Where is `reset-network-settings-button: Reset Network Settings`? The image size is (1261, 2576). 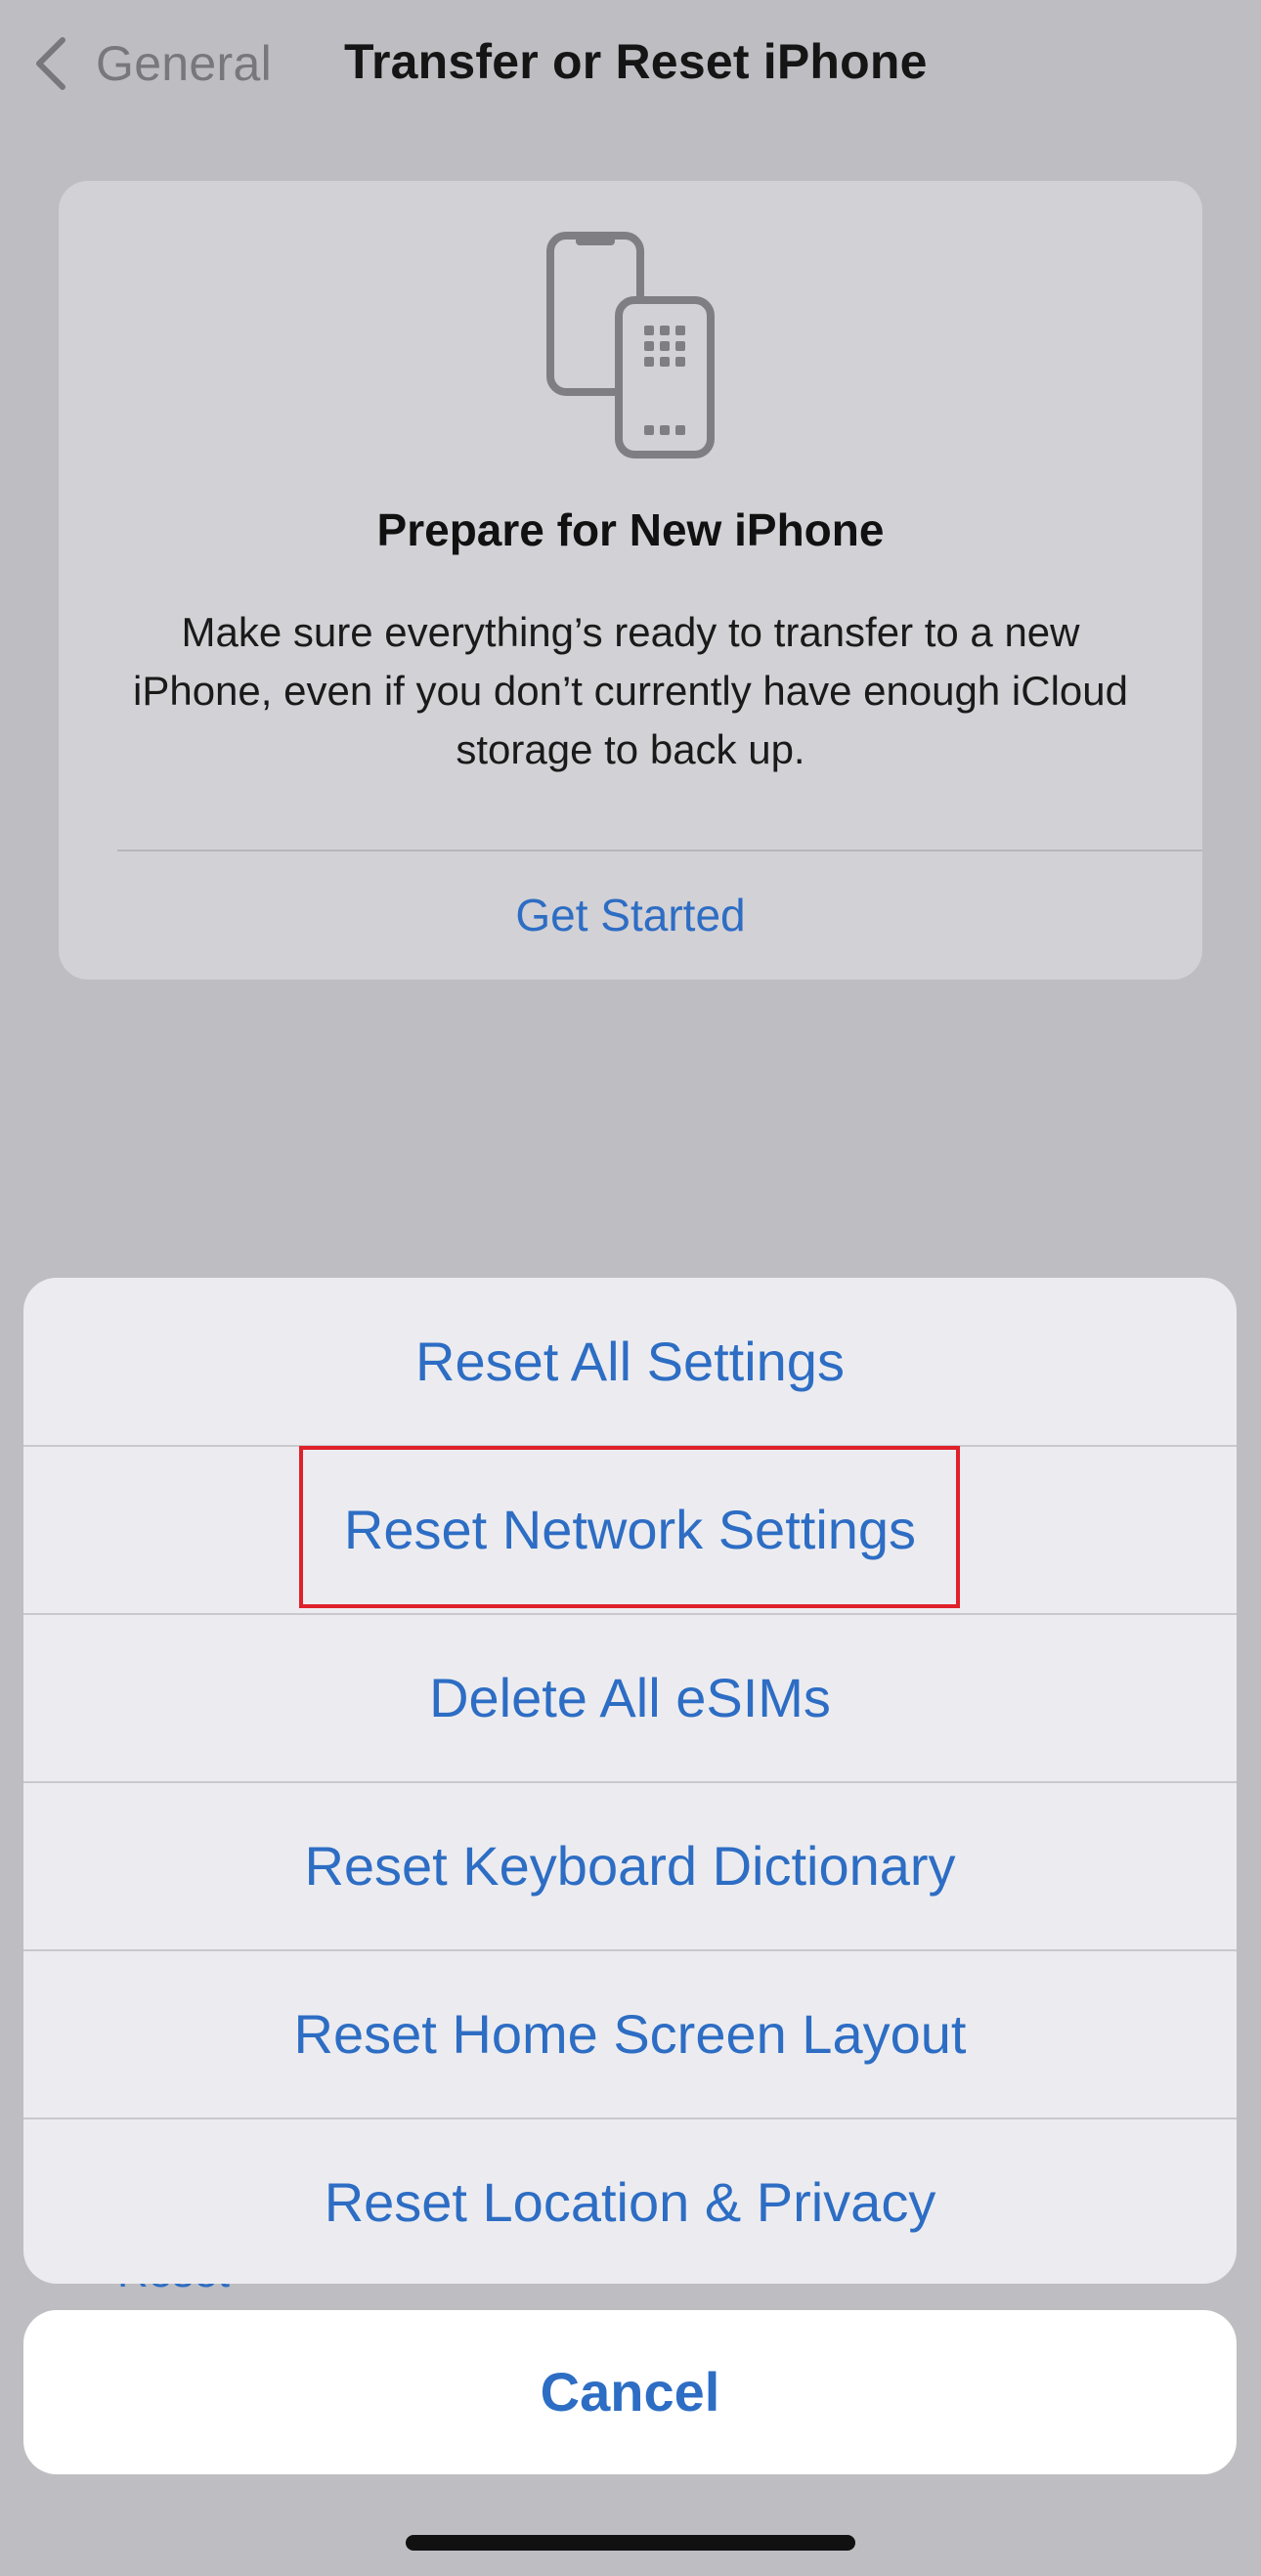 reset-network-settings-button: Reset Network Settings is located at coordinates (630, 1530).